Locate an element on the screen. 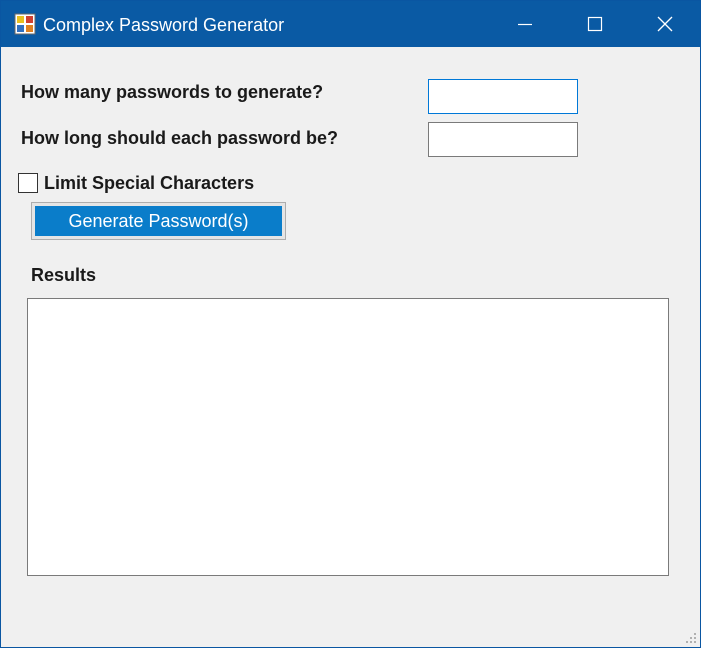 The image size is (701, 648). limit-special-checkbox is located at coordinates (28, 183).